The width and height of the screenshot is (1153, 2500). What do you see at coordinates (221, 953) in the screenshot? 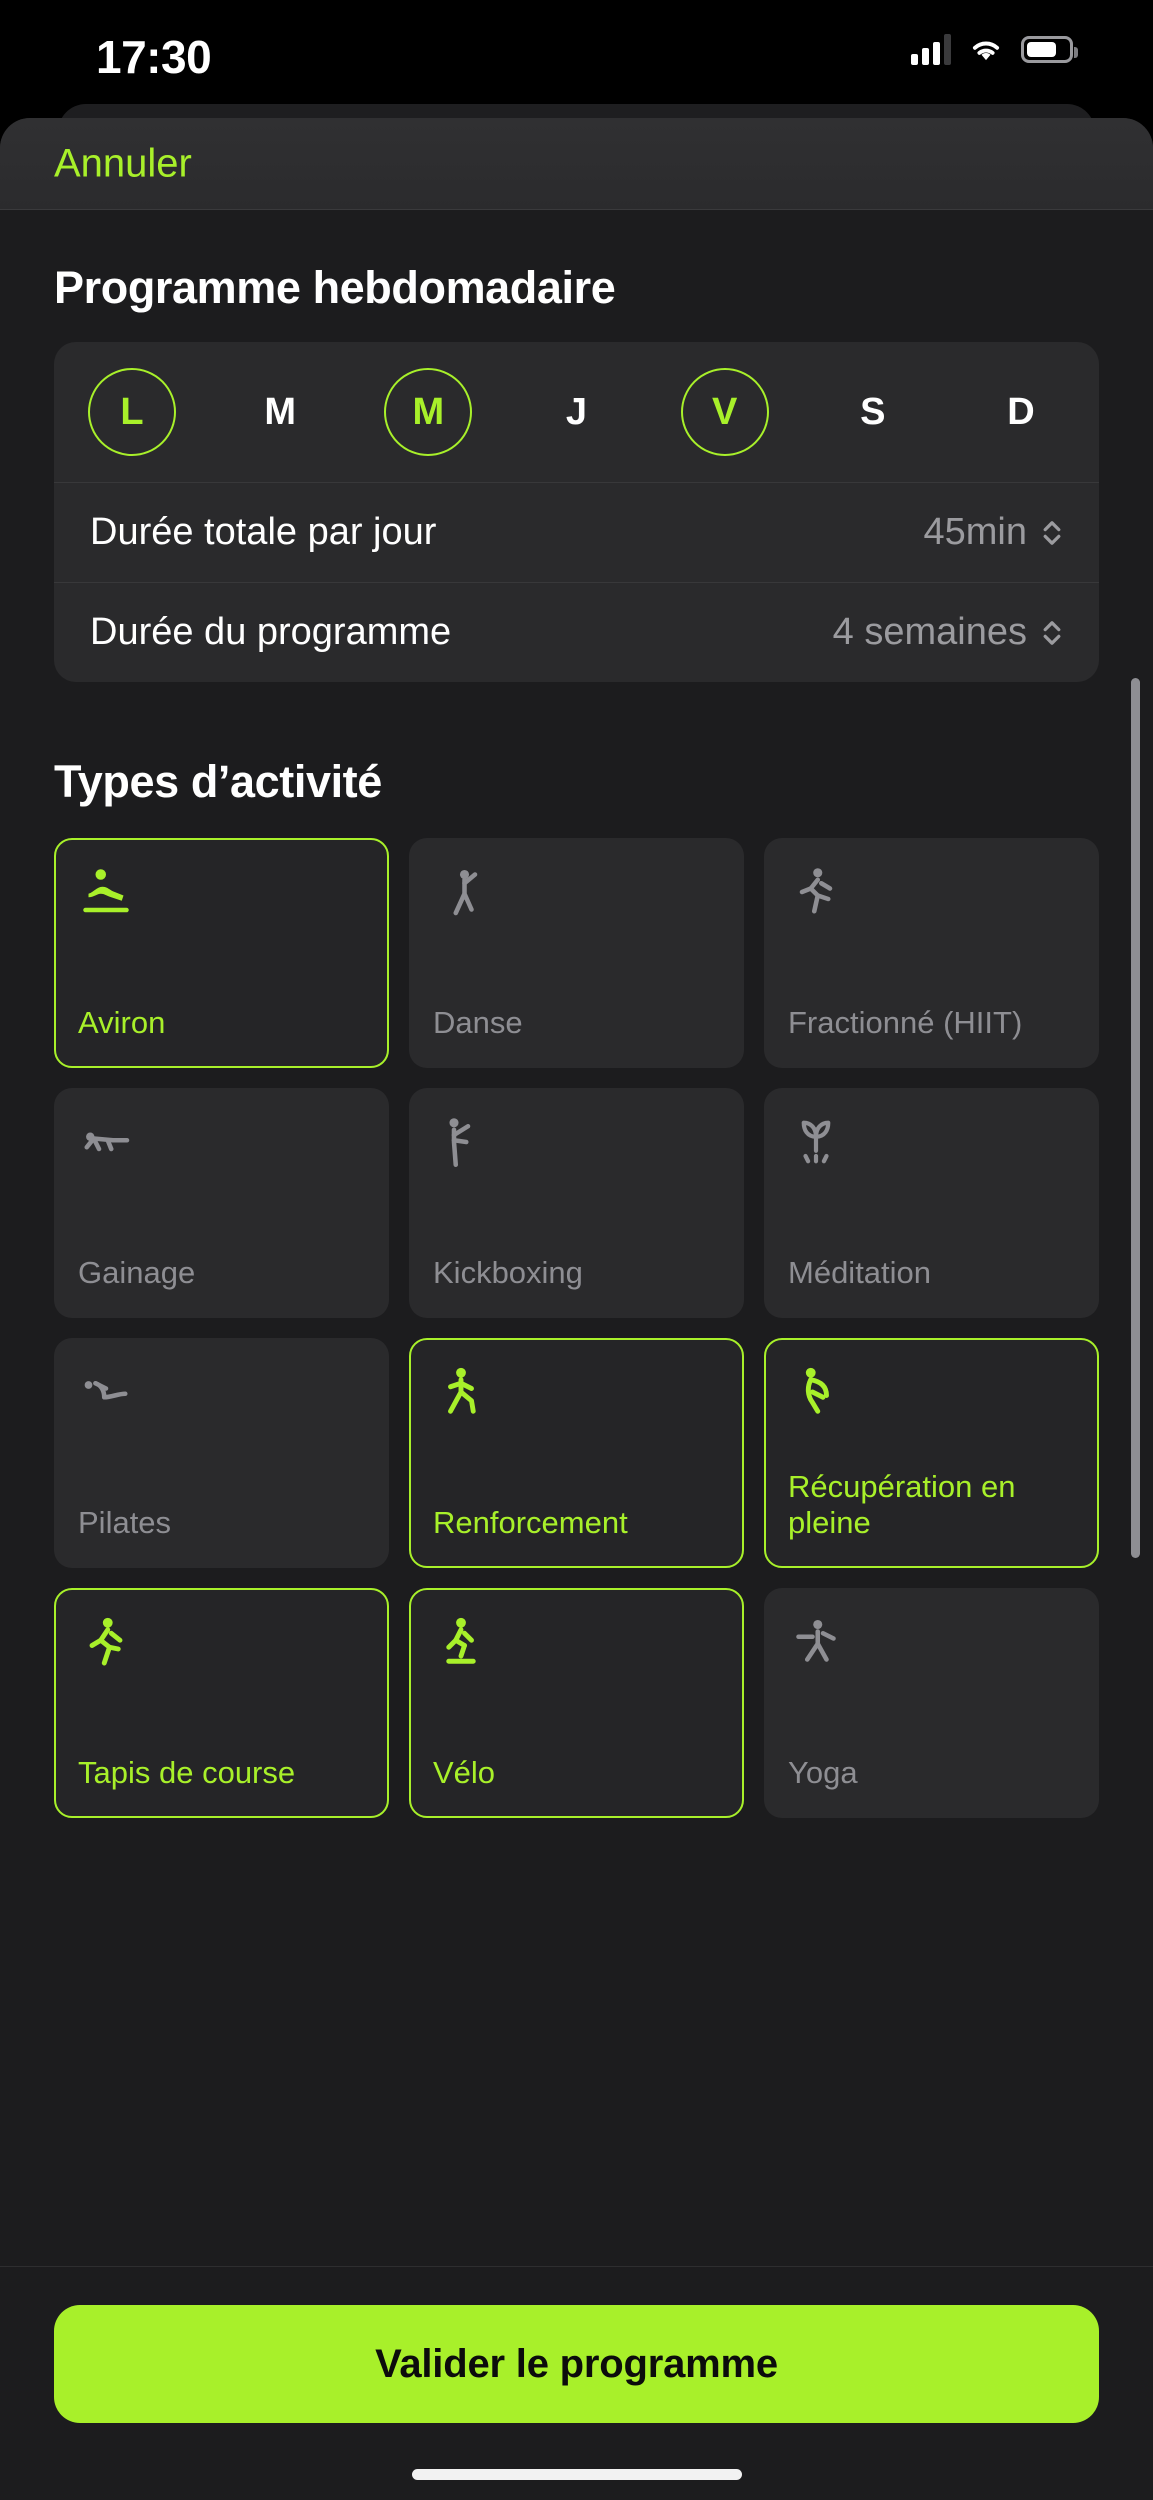
I see `activity-tile-aviron: Aviron` at bounding box center [221, 953].